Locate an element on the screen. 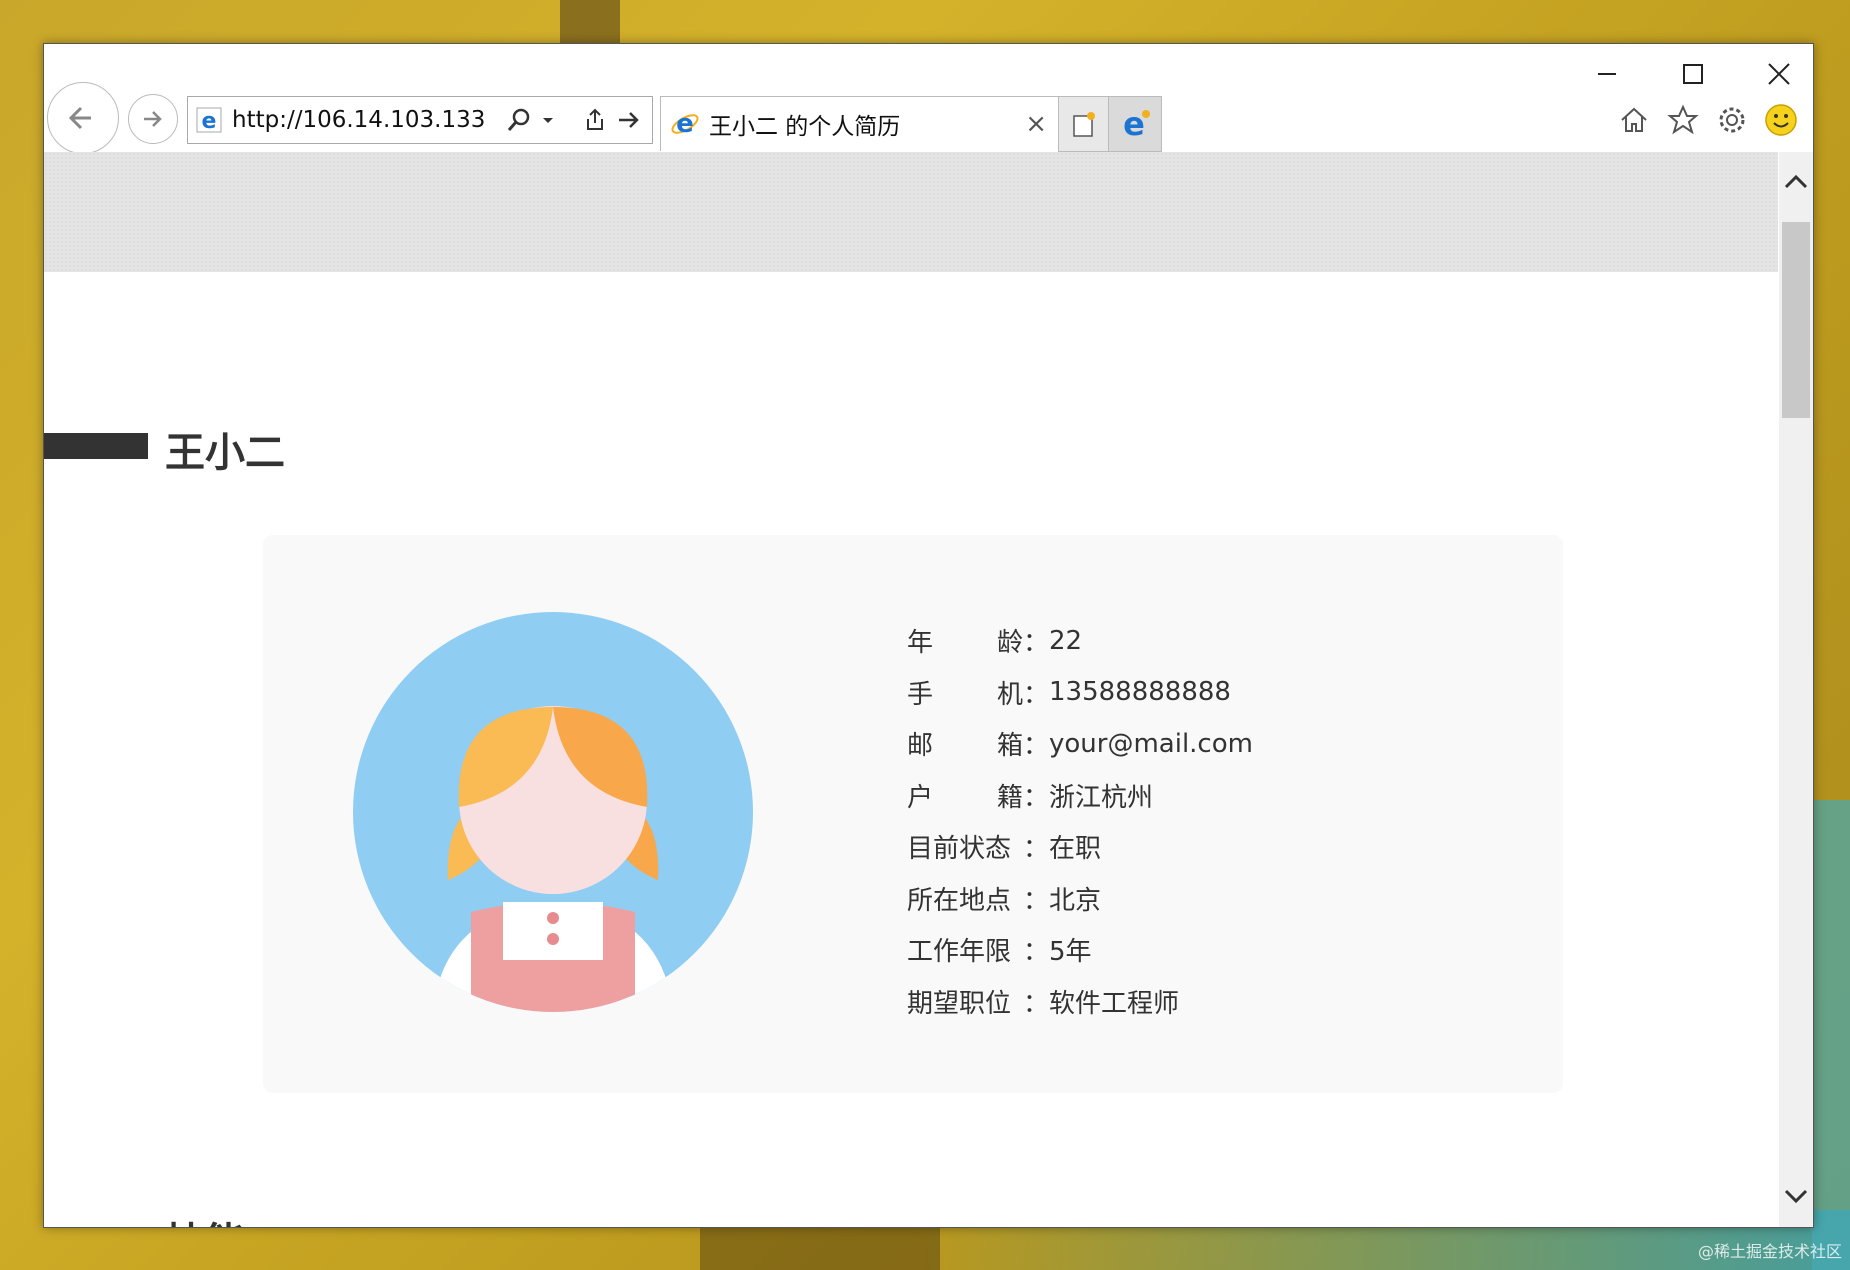 This screenshot has width=1850, height=1270. scroll-up-button is located at coordinates (1796, 182).